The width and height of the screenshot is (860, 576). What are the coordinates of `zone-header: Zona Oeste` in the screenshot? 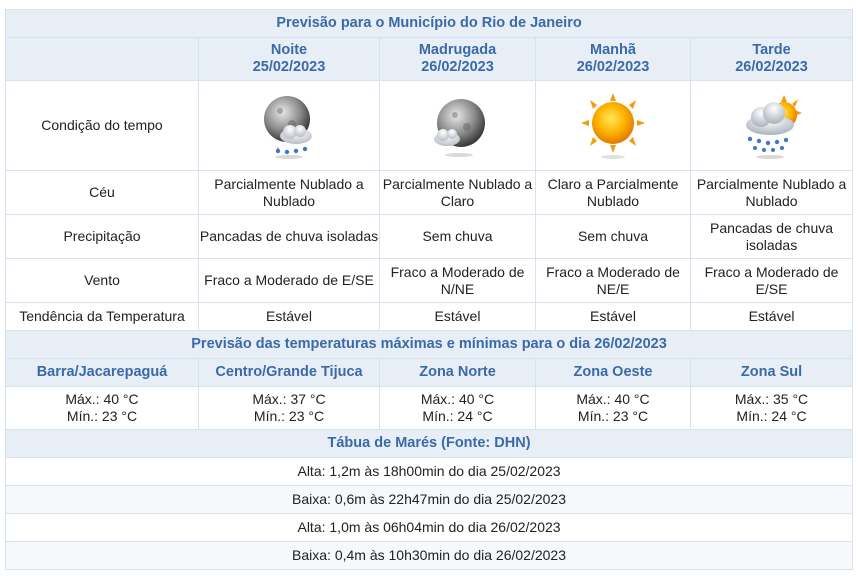 It's located at (613, 372).